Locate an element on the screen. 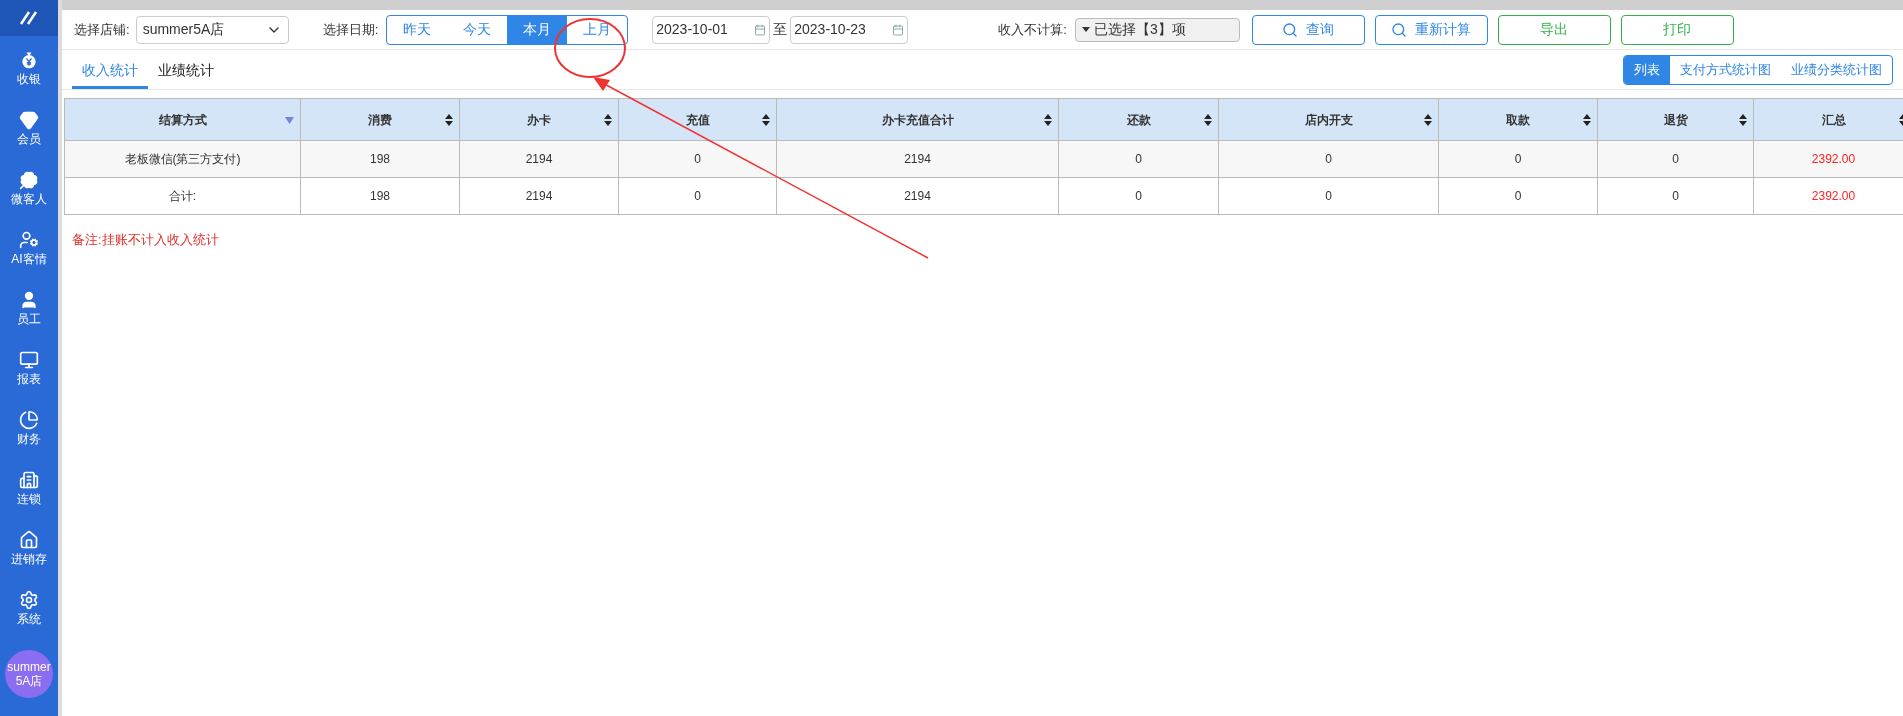 The height and width of the screenshot is (716, 1903). diamond-icon is located at coordinates (29, 120).